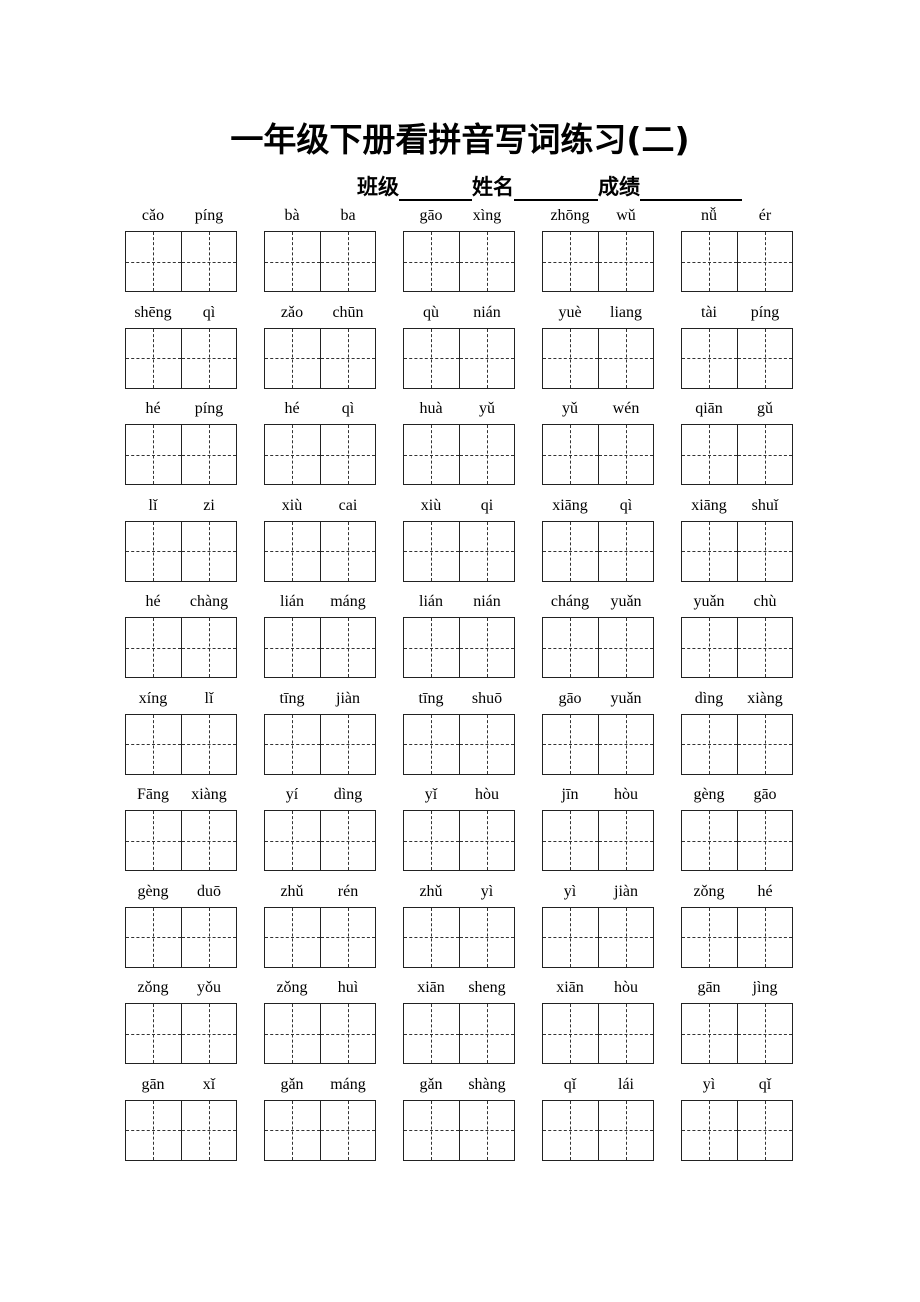 This screenshot has width=920, height=1302. Describe the element at coordinates (556, 189) in the screenshot. I see `name-blank` at that location.